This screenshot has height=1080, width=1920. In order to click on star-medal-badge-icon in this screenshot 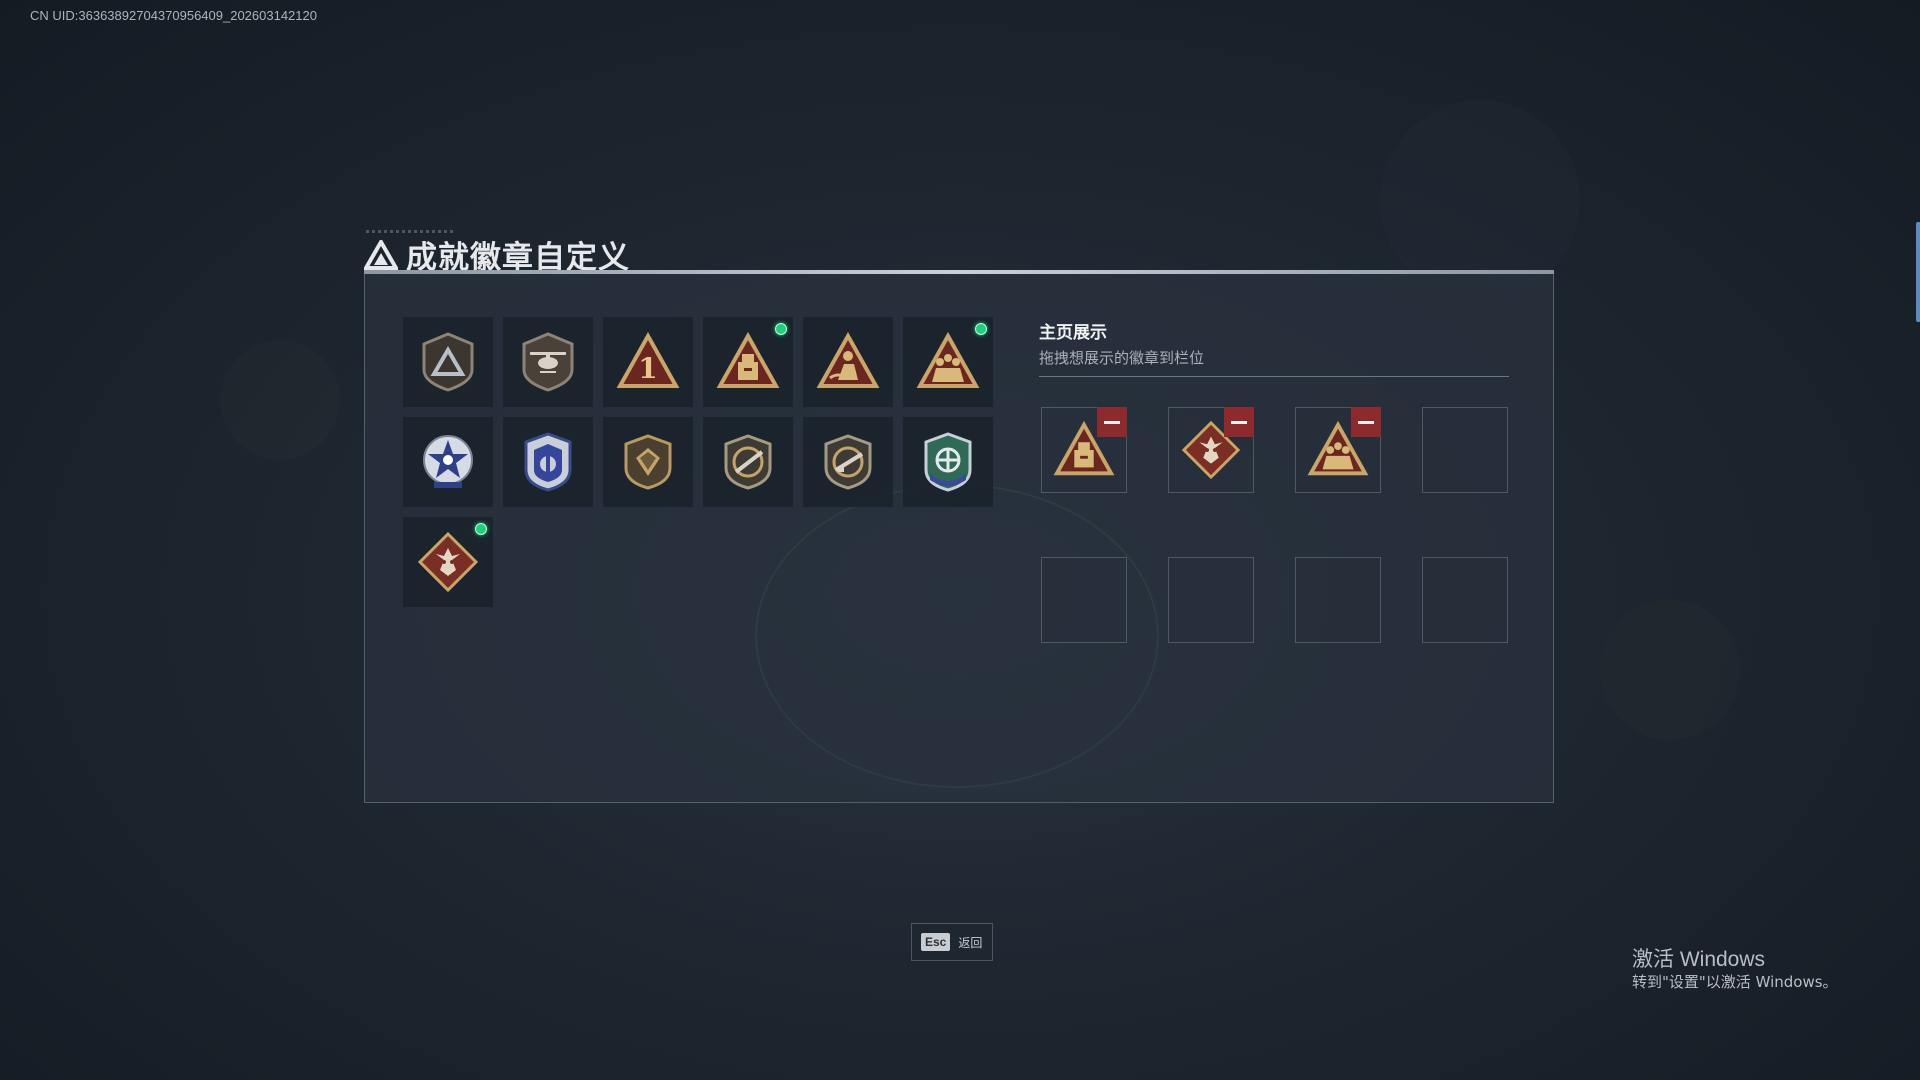, I will do `click(448, 461)`.